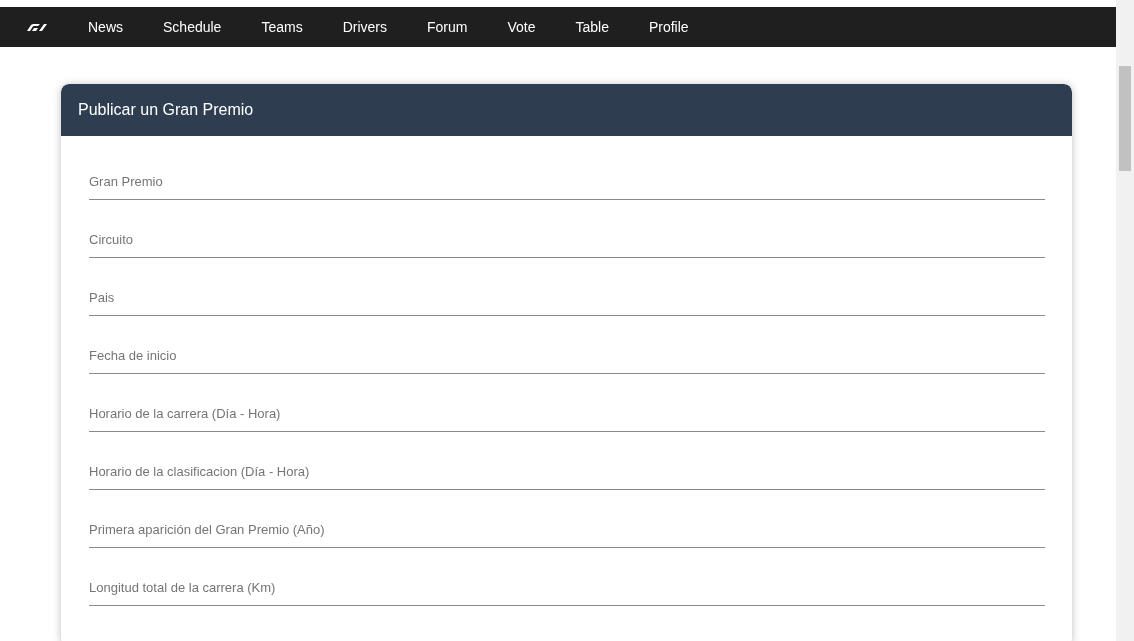 This screenshot has width=1134, height=641. What do you see at coordinates (521, 27) in the screenshot?
I see `nav-link: Vote` at bounding box center [521, 27].